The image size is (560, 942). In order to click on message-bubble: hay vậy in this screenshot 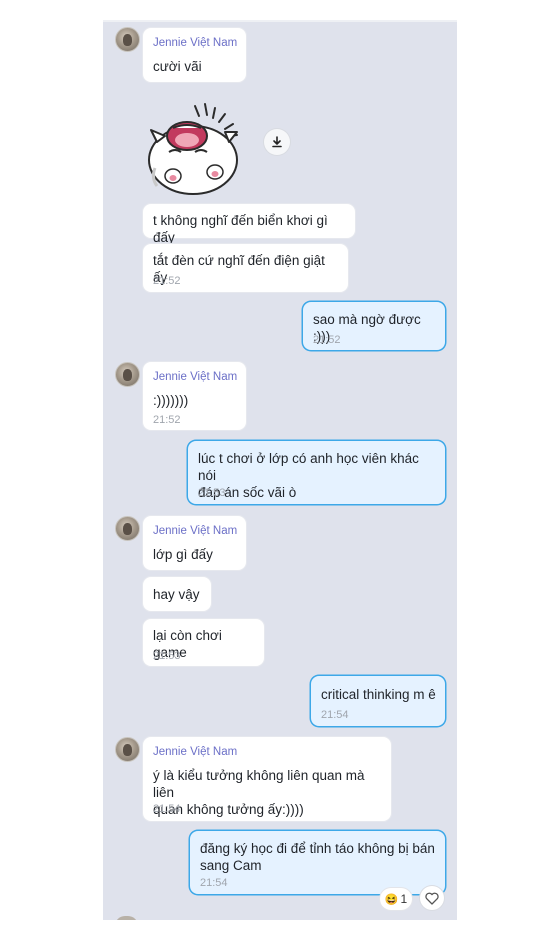, I will do `click(177, 594)`.